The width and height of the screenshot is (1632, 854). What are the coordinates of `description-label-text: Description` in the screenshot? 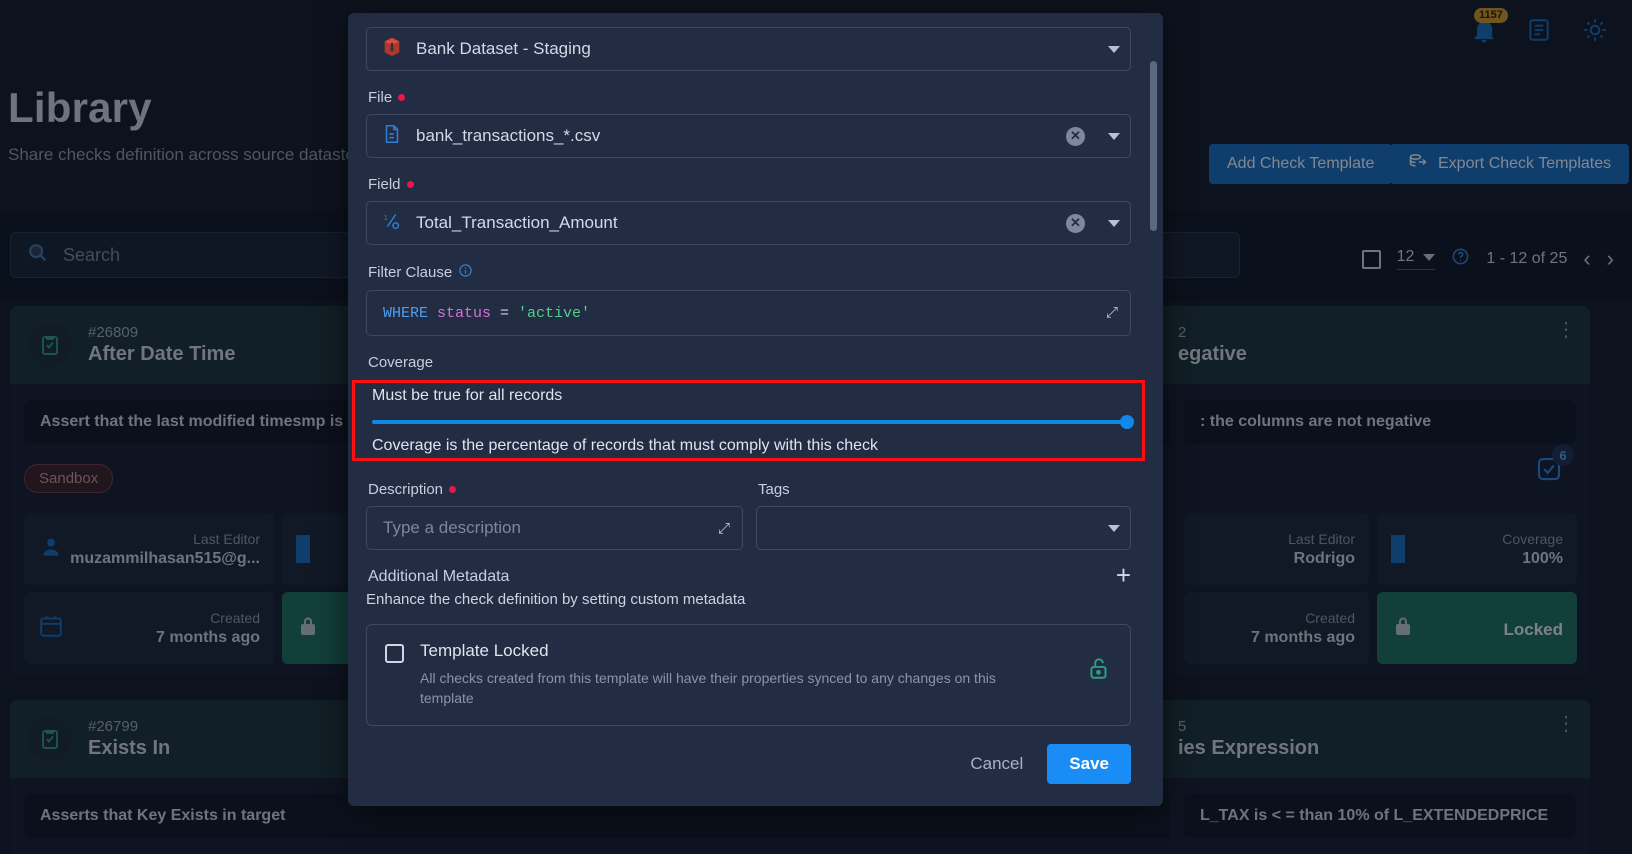 It's located at (406, 489).